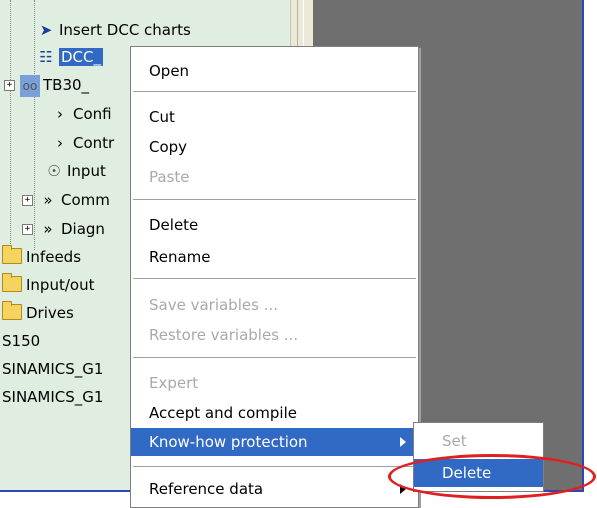 The height and width of the screenshot is (508, 597). Describe the element at coordinates (46, 30) in the screenshot. I see `insert-chart-icon: ➤` at that location.